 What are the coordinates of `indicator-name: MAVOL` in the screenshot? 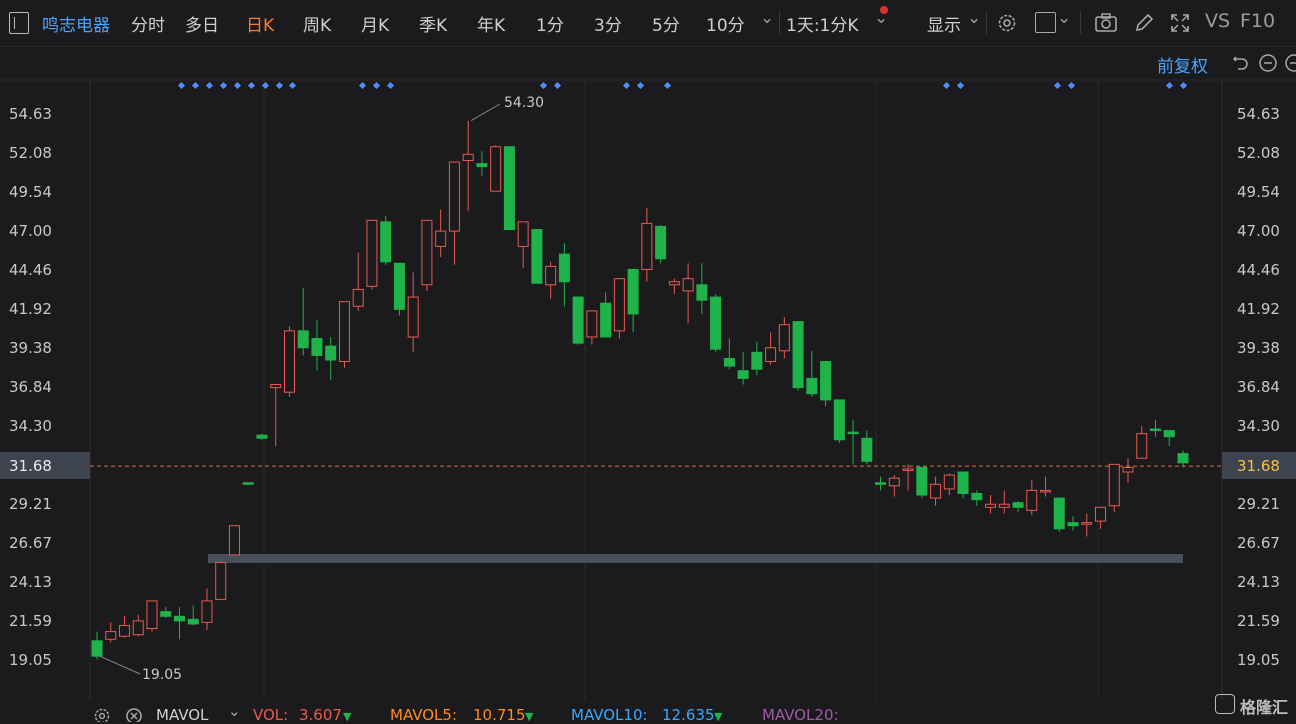 It's located at (182, 715).